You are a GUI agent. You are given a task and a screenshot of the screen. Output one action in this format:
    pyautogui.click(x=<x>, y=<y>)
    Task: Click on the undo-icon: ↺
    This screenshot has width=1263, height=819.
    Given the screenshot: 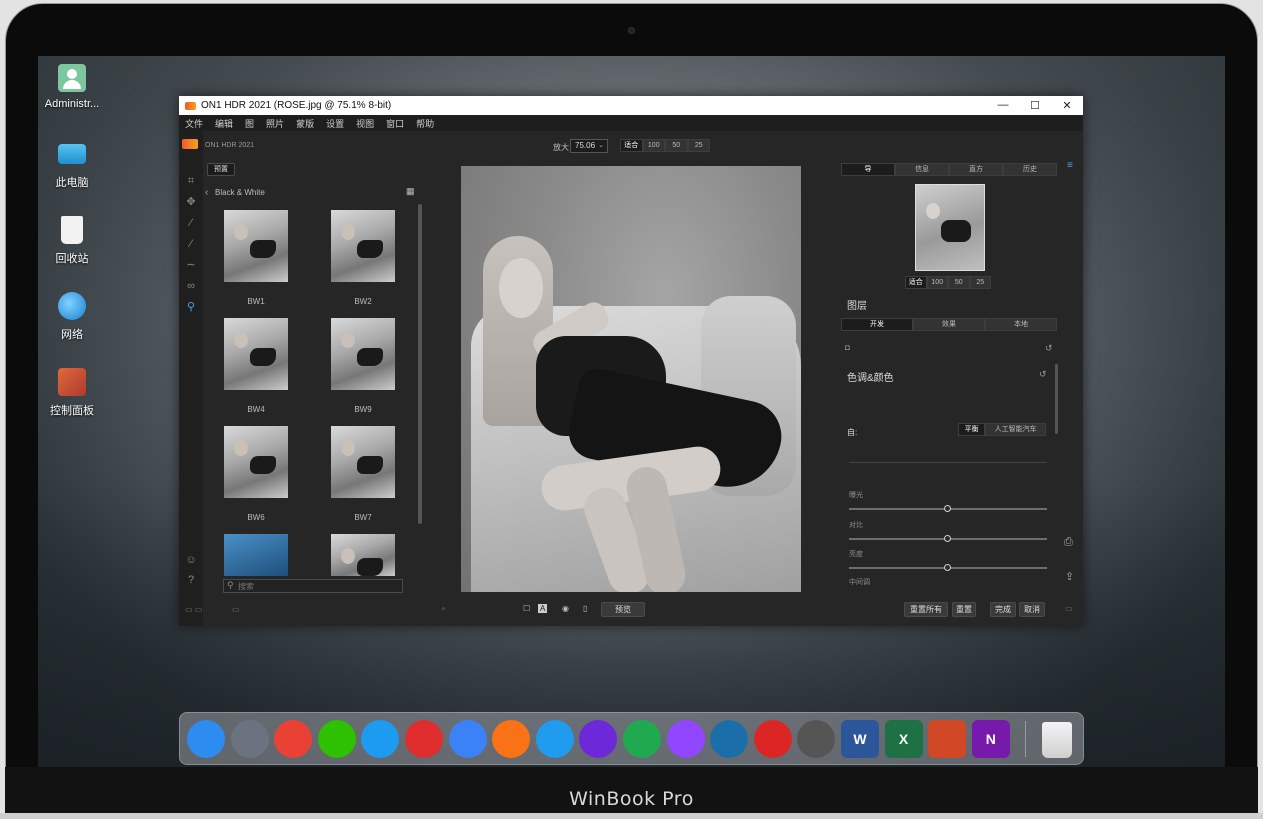 What is the action you would take?
    pyautogui.click(x=1049, y=348)
    